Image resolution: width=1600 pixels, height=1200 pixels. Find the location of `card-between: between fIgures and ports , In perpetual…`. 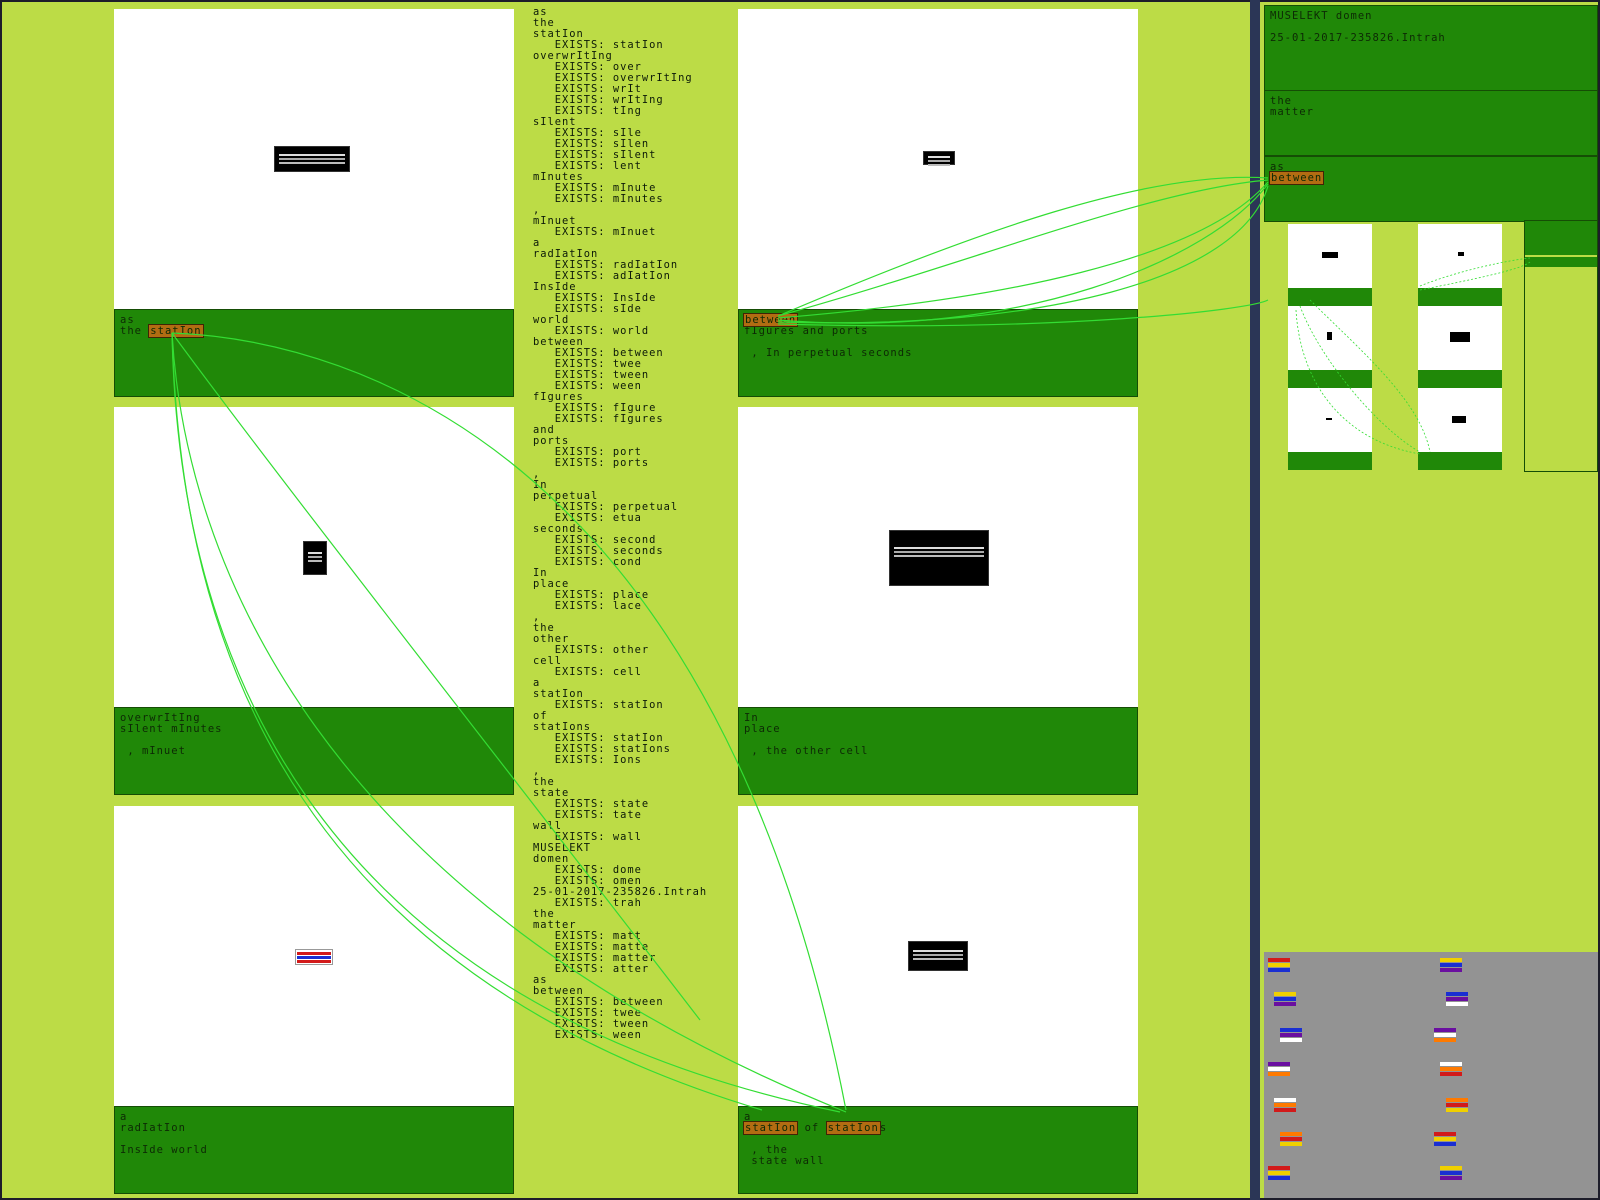

card-between: between fIgures and ports , In perpetual… is located at coordinates (938, 203).